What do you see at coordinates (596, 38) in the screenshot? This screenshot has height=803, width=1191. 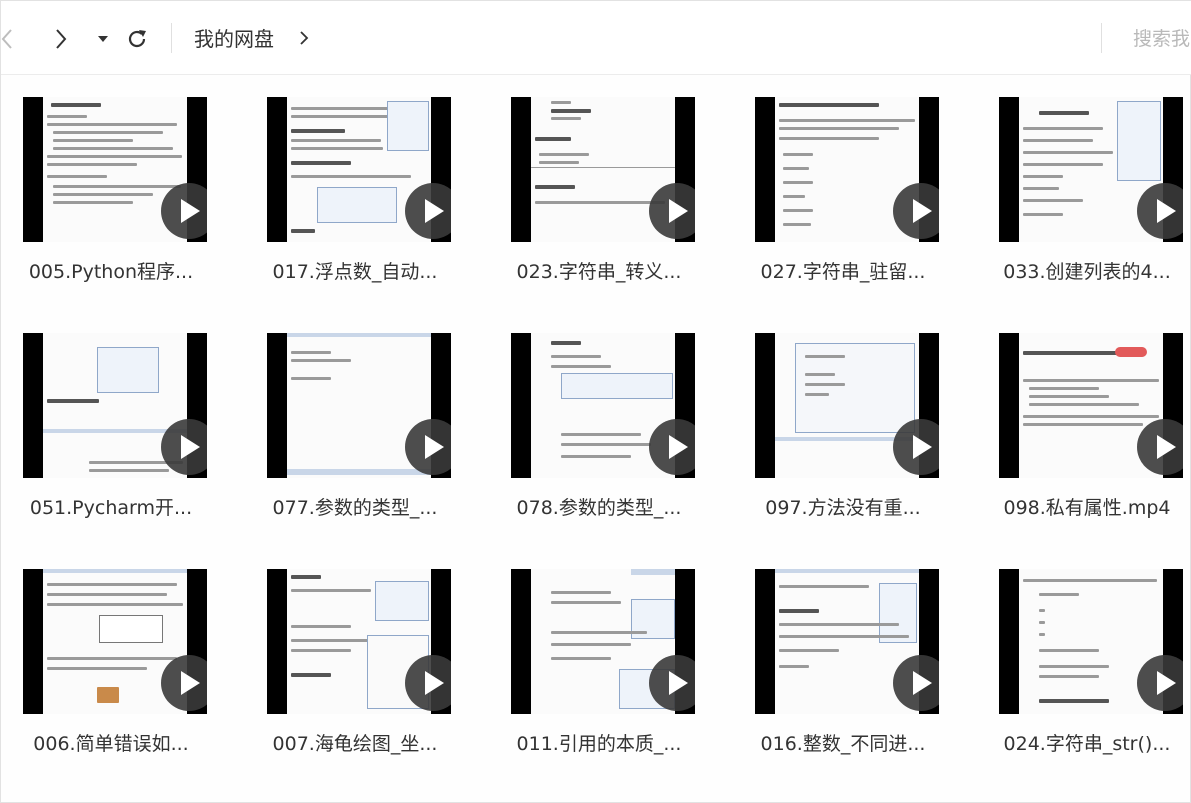 I see `toolbar: 我的网盘 搜索我` at bounding box center [596, 38].